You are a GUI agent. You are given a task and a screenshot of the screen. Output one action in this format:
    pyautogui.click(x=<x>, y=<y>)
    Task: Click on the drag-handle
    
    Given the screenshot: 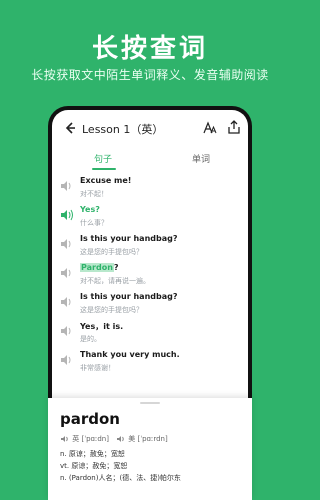 What is the action you would take?
    pyautogui.click(x=150, y=403)
    